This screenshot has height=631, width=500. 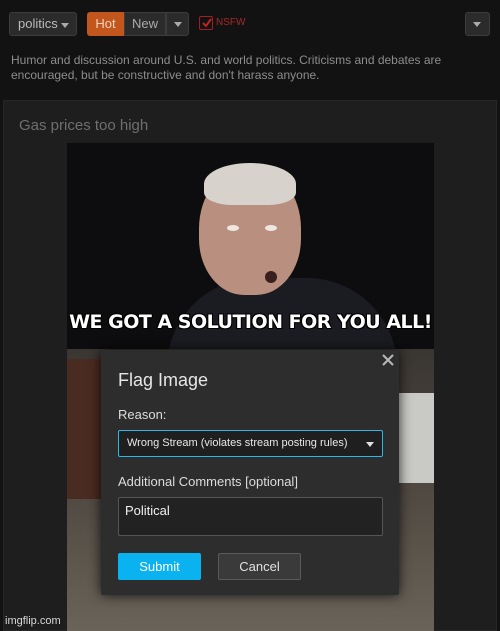 What do you see at coordinates (142, 414) in the screenshot?
I see `reason-label: Reason:` at bounding box center [142, 414].